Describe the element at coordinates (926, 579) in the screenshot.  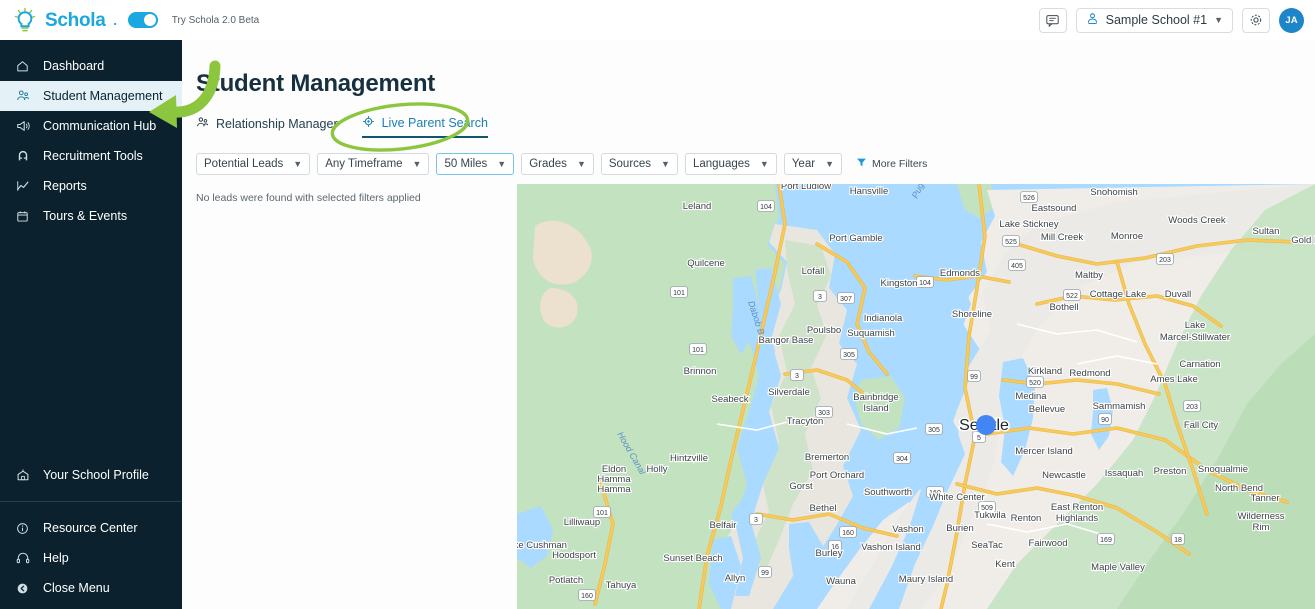
I see `svg-text: Maury Island` at that location.